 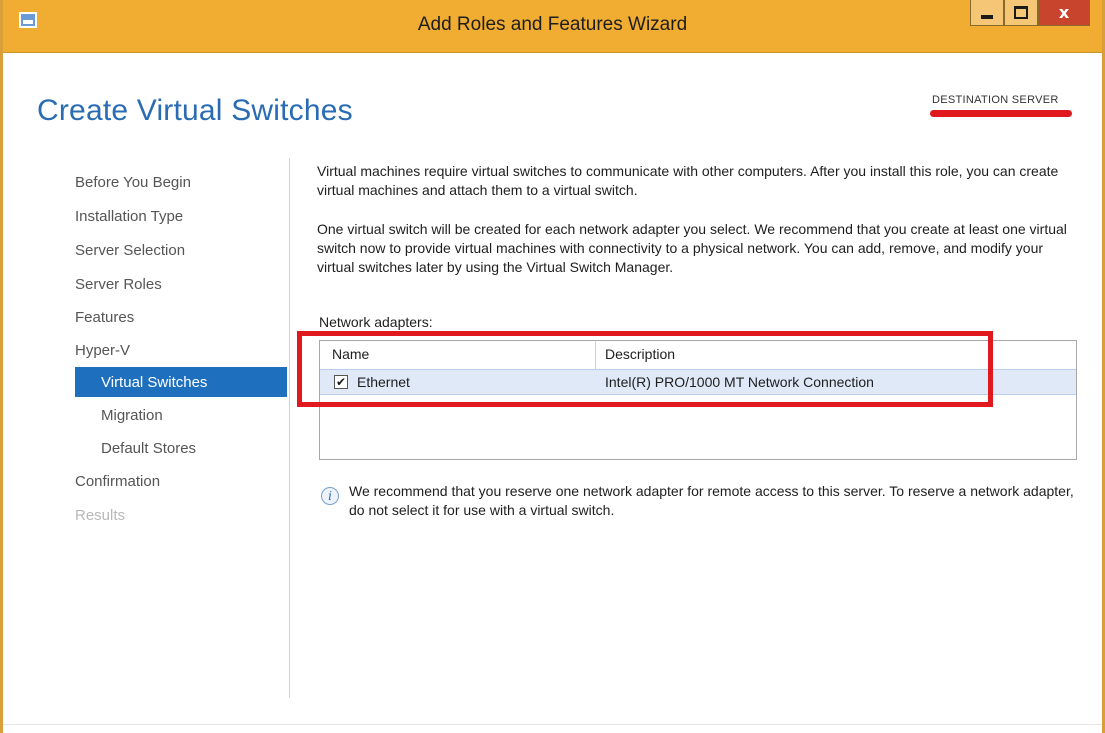 I want to click on maximize-icon, so click(x=1021, y=12).